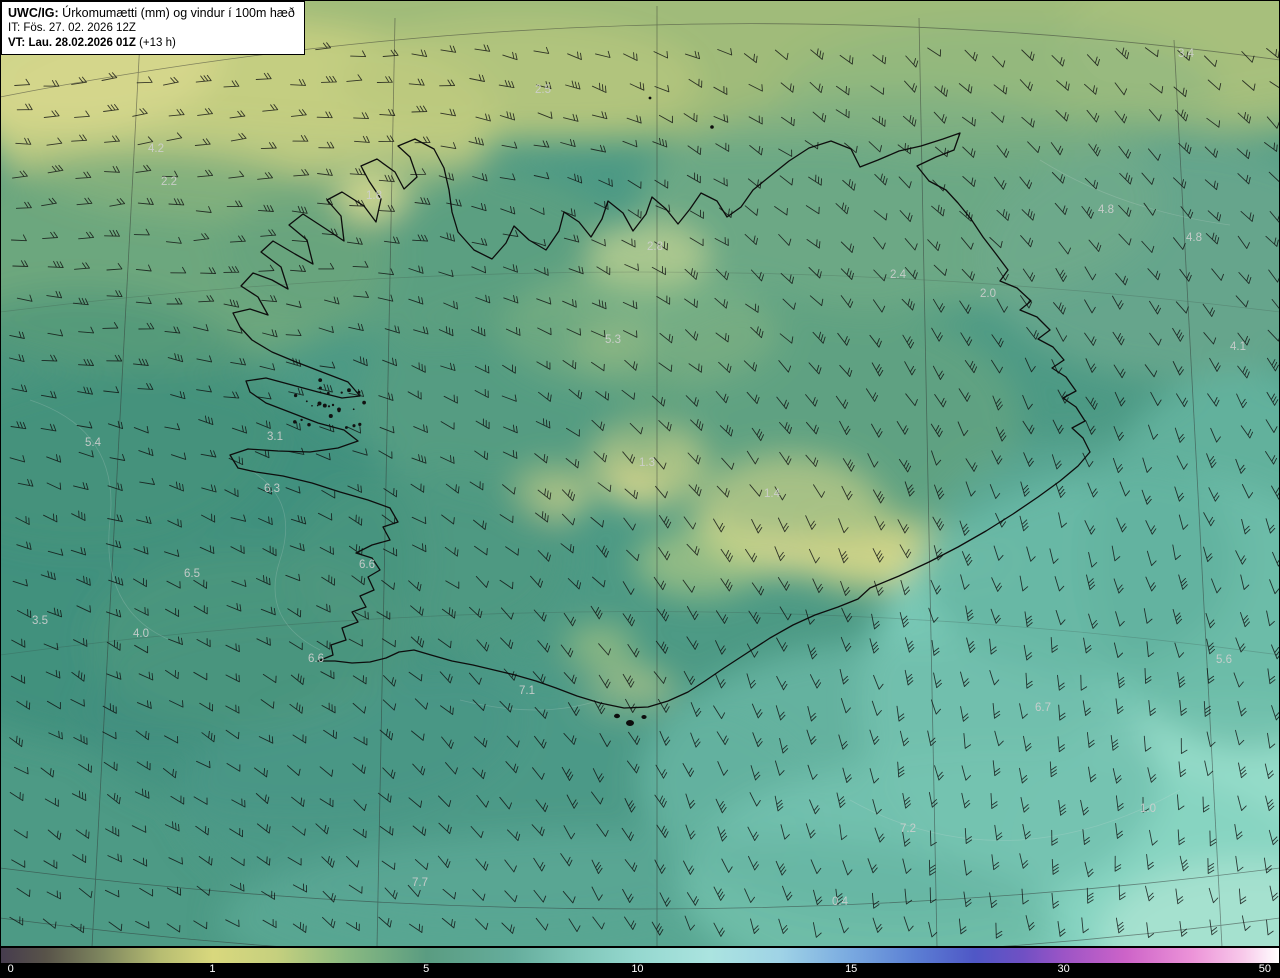  What do you see at coordinates (157, 42) in the screenshot?
I see `valid-time-offset: (+13 h)` at bounding box center [157, 42].